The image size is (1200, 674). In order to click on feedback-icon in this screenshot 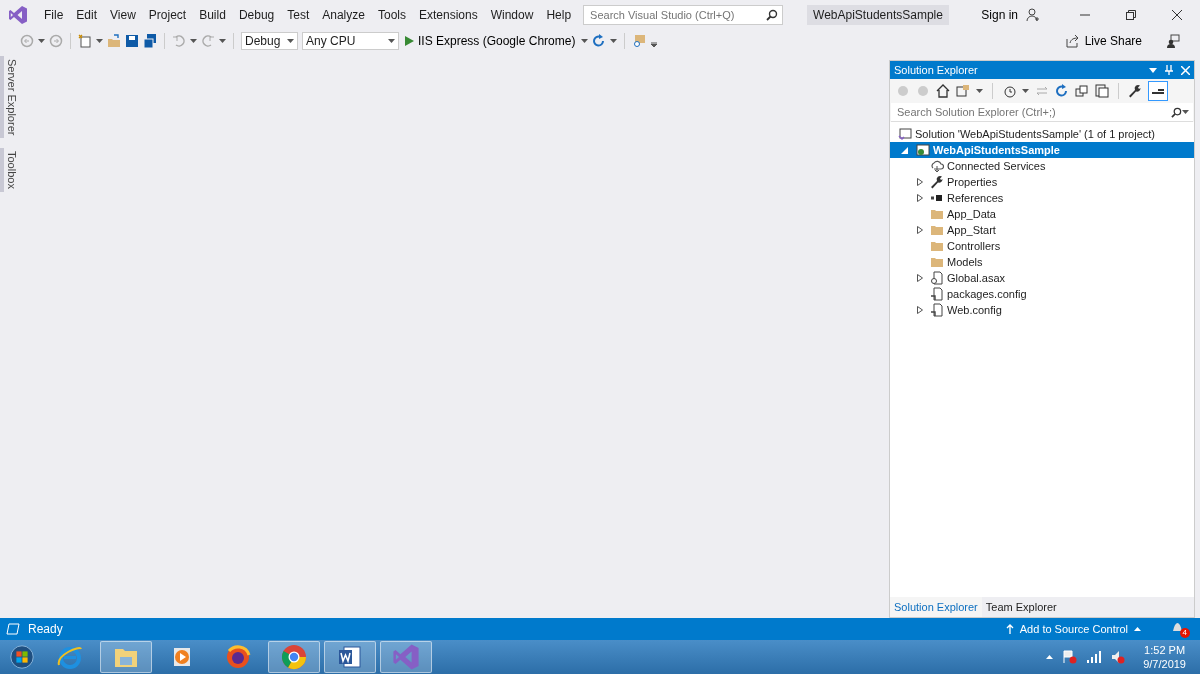, I will do `click(1173, 41)`.